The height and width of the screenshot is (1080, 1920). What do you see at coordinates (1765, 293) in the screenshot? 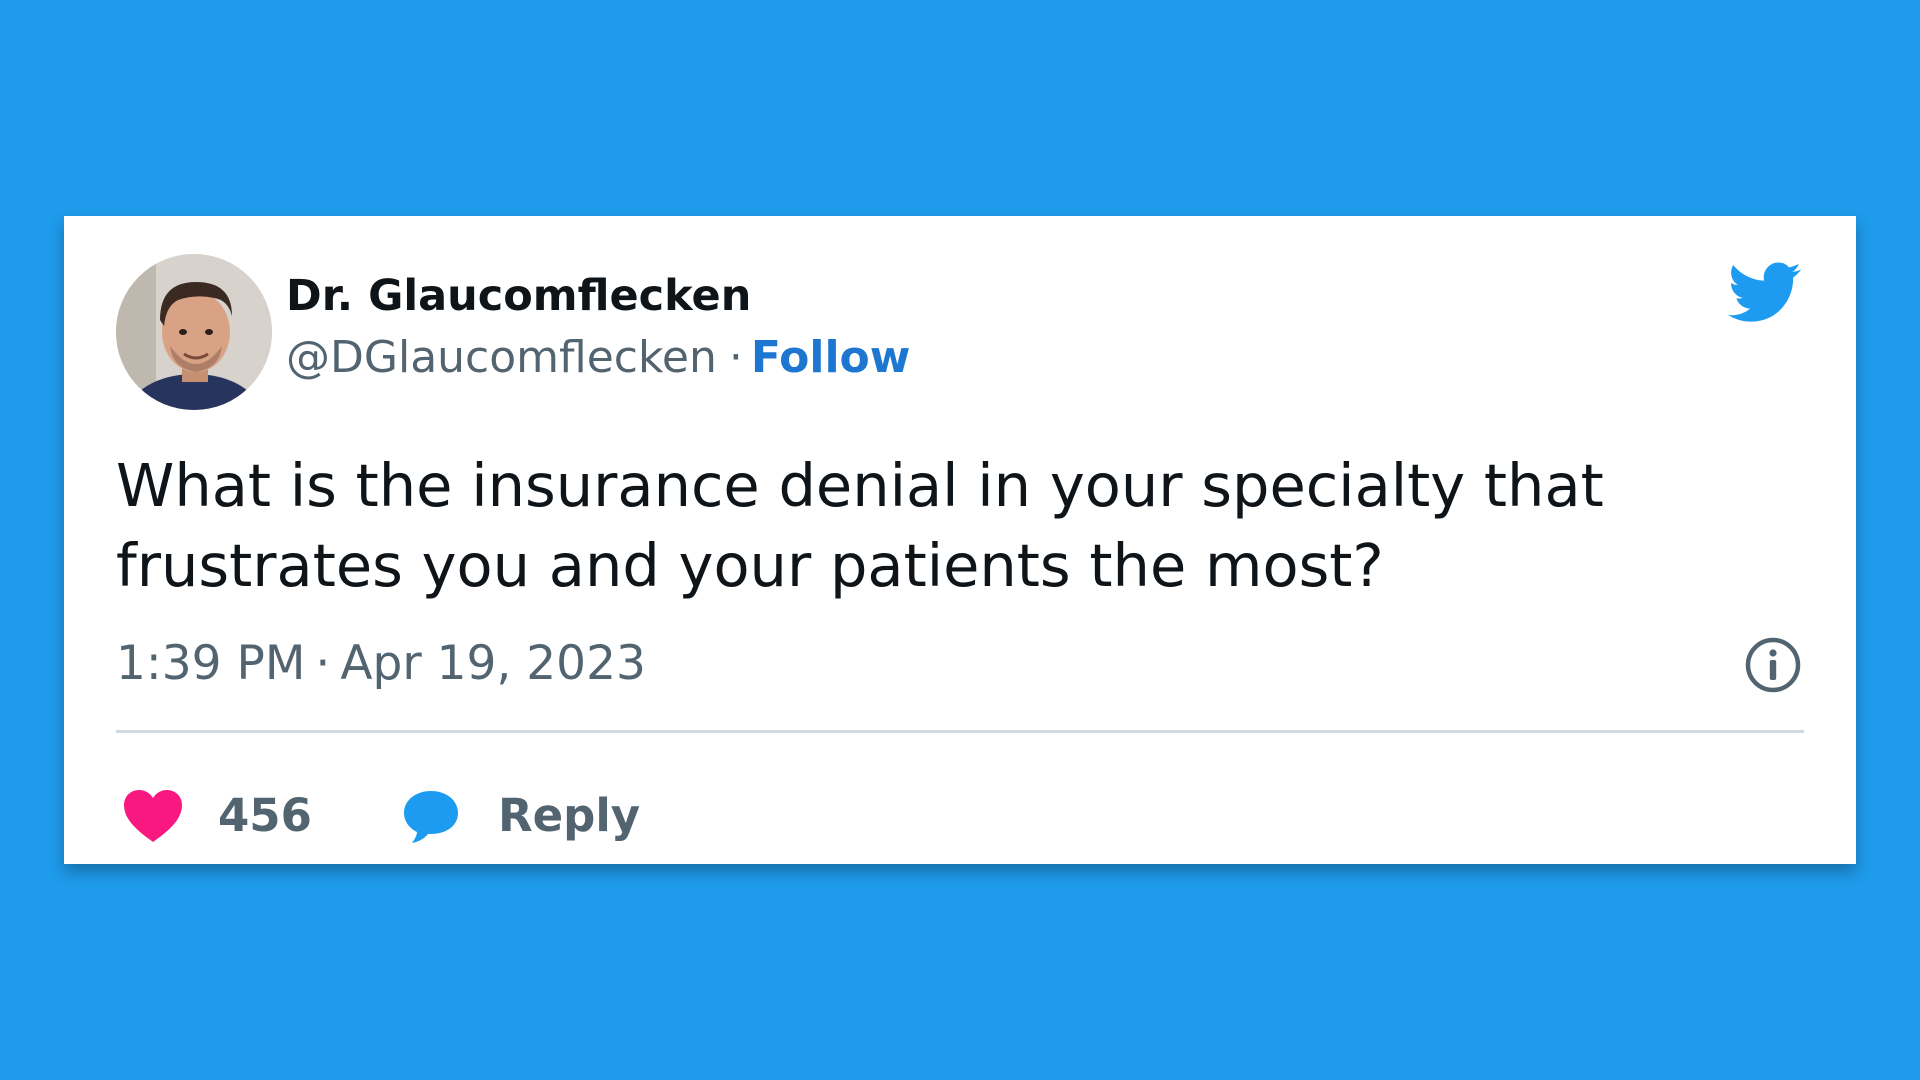
I see `twitter-bird-icon` at bounding box center [1765, 293].